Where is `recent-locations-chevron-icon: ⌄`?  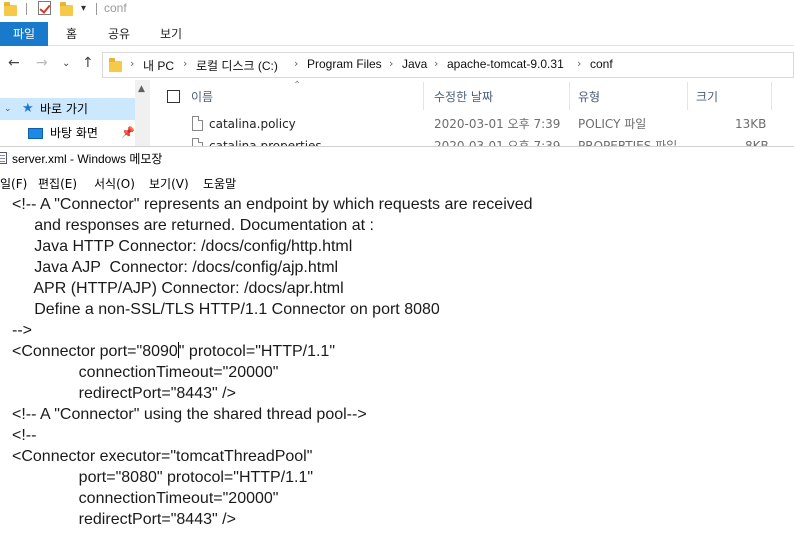 recent-locations-chevron-icon: ⌄ is located at coordinates (66, 63).